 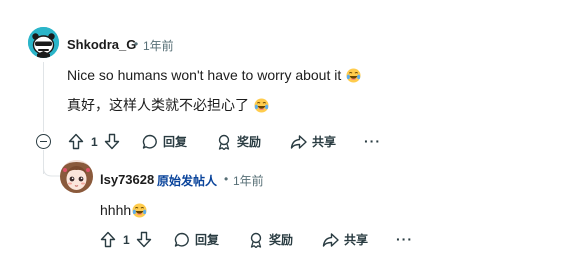 I want to click on collapse-thread-button, so click(x=43, y=141).